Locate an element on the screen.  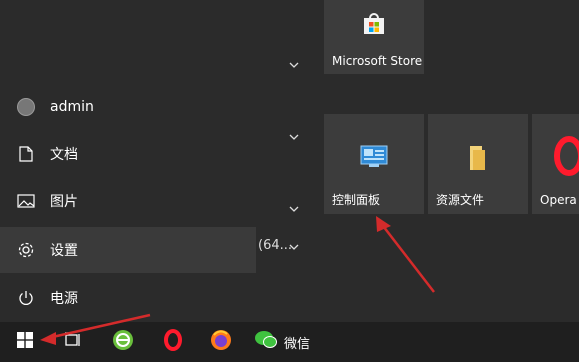
app-list is located at coordinates (286, 161).